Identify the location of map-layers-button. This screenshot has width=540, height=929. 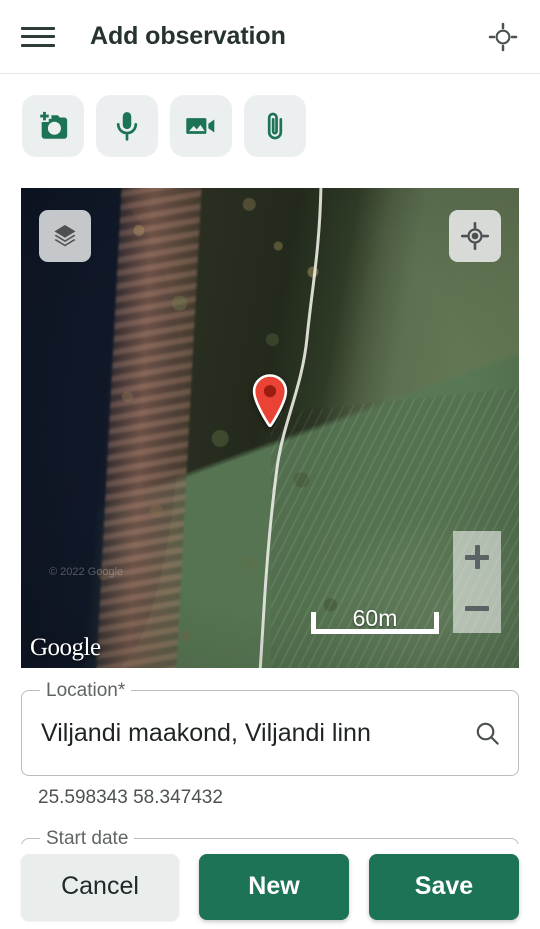
(65, 236).